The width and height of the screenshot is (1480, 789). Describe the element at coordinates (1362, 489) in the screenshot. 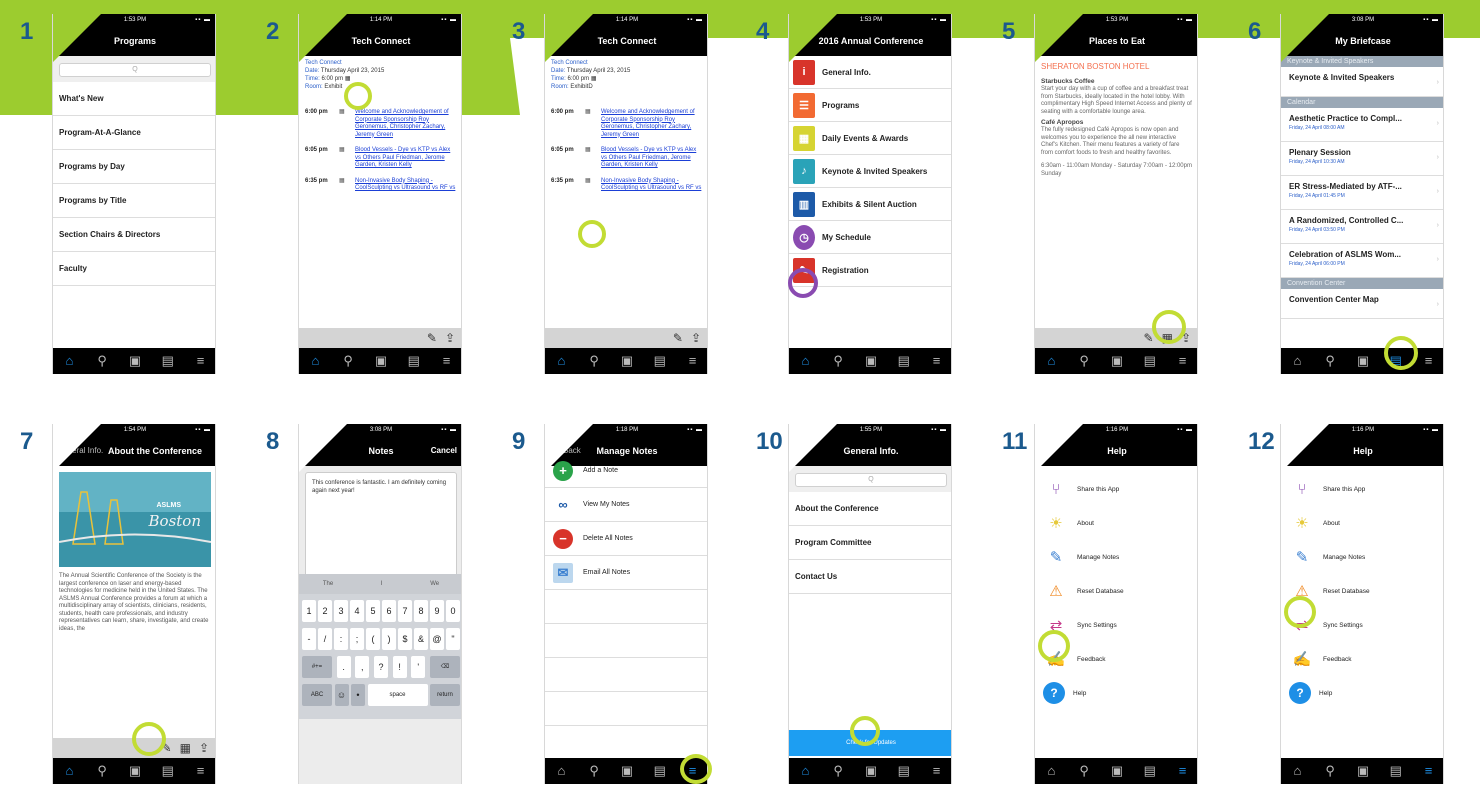

I see `share-app-item: ⑂ Share this App` at that location.